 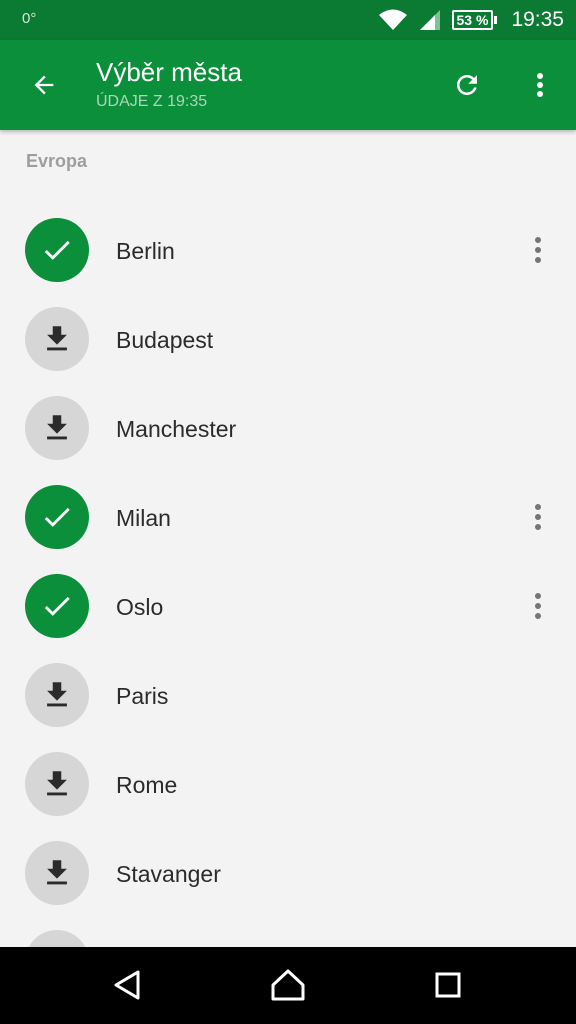 What do you see at coordinates (29, 18) in the screenshot?
I see `temperature-text: 0°` at bounding box center [29, 18].